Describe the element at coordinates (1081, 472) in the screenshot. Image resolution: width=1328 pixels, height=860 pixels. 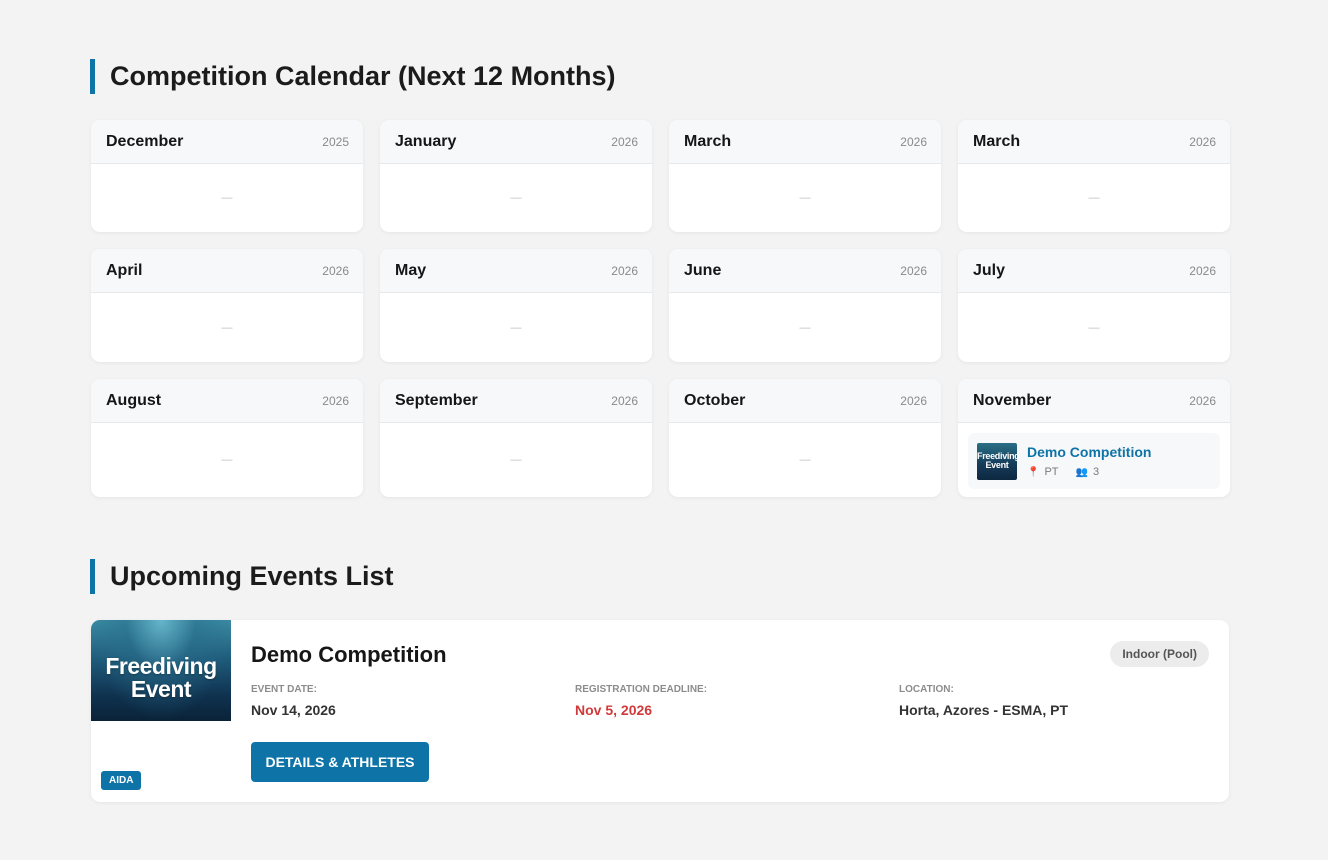
I see `people-icon: 👥` at that location.